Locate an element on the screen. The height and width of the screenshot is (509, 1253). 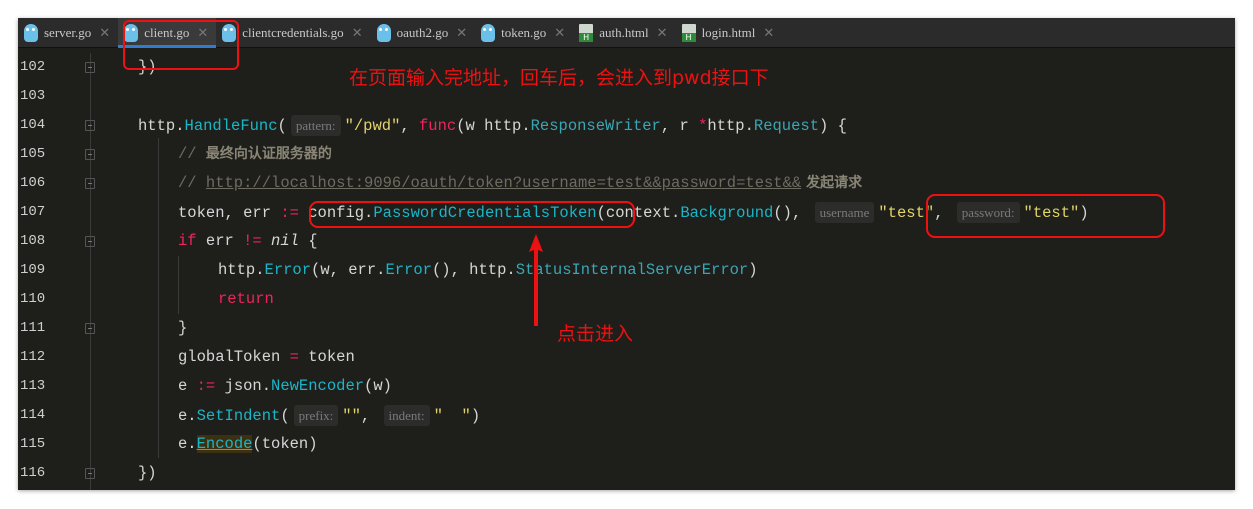
tab-label: server.go is located at coordinates (68, 32).